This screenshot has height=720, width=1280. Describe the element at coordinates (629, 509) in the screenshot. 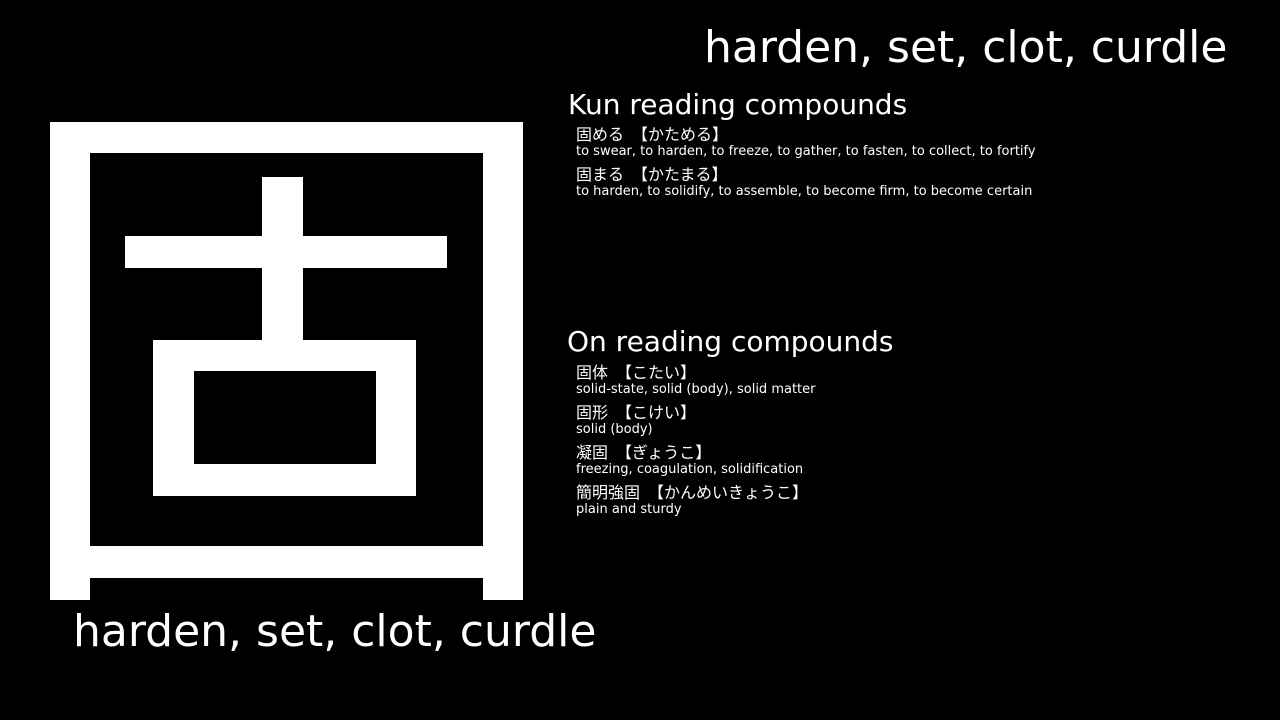

I see `compound-gloss: plain and sturdy` at that location.